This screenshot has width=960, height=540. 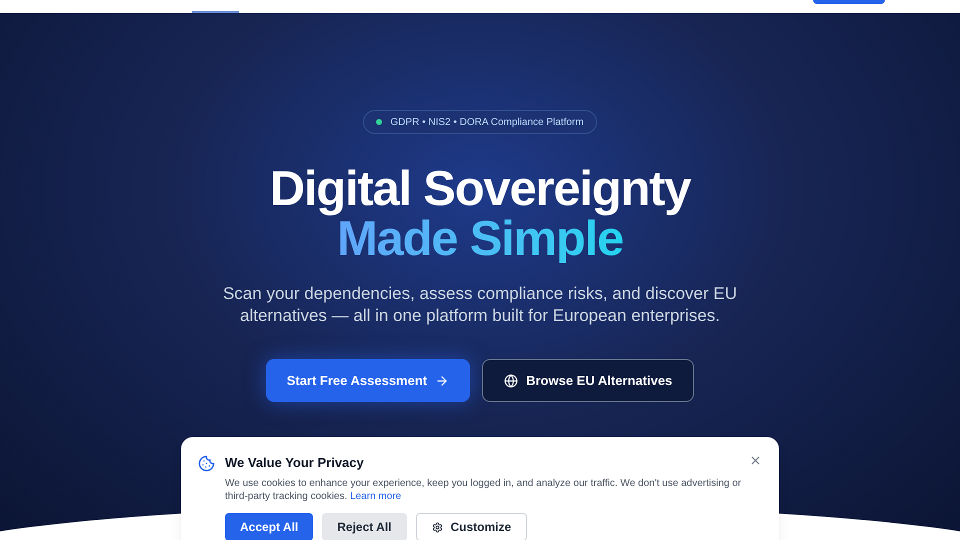 What do you see at coordinates (483, 490) in the screenshot?
I see `cookie-text: We use cookies to enhance your experience, keep you logged in, and analyze our traffic. We don't use advertising or third-party tracking cookies. Learn more` at bounding box center [483, 490].